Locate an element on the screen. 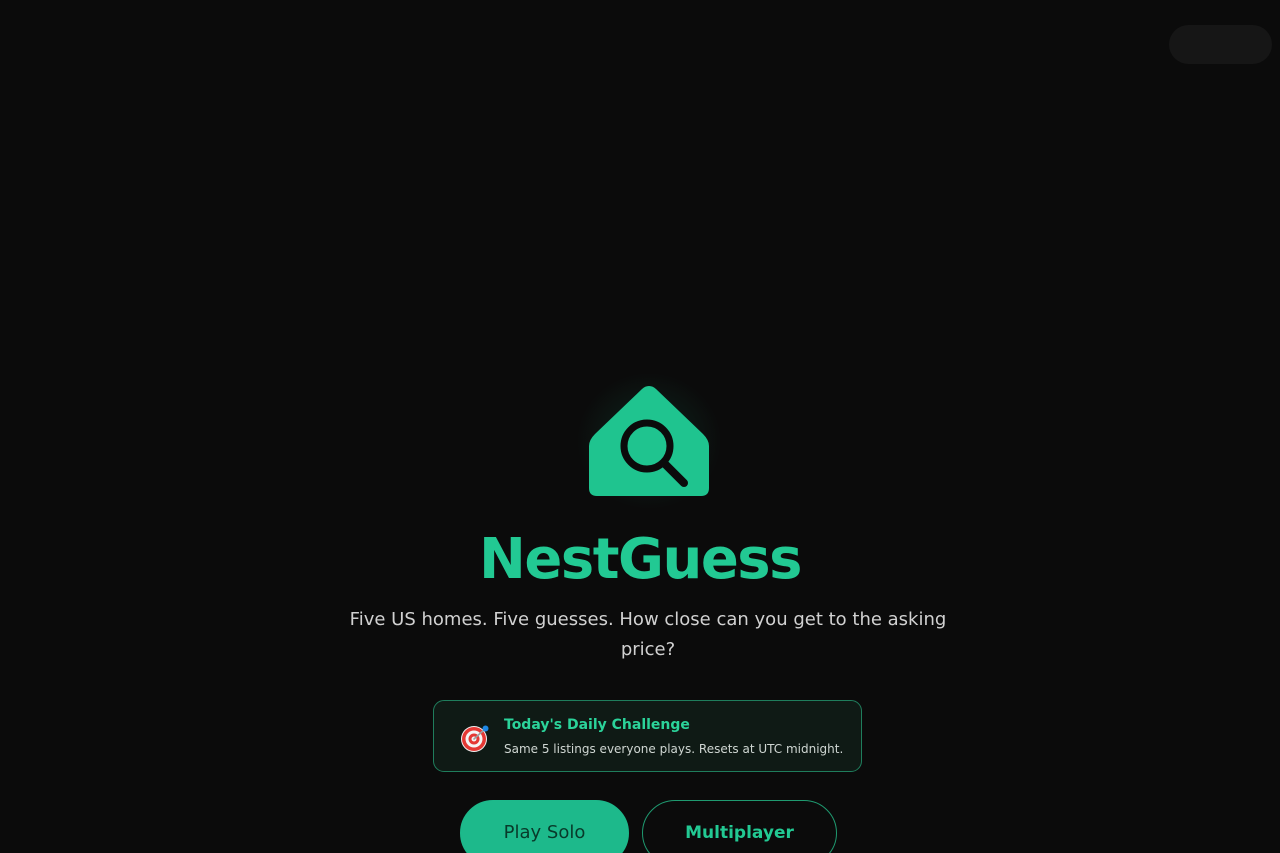 The image size is (1280, 853). play-solo-button: Play Solo is located at coordinates (544, 826).